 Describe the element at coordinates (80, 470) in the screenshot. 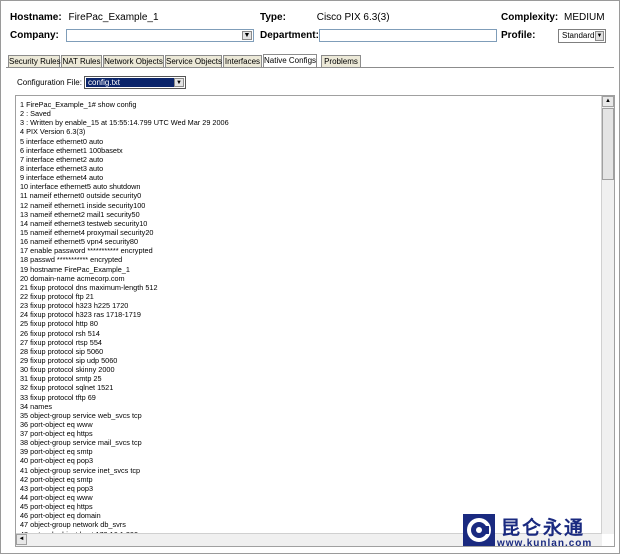

I see `config-line: 41 object-group service inet_svcs tcp` at that location.